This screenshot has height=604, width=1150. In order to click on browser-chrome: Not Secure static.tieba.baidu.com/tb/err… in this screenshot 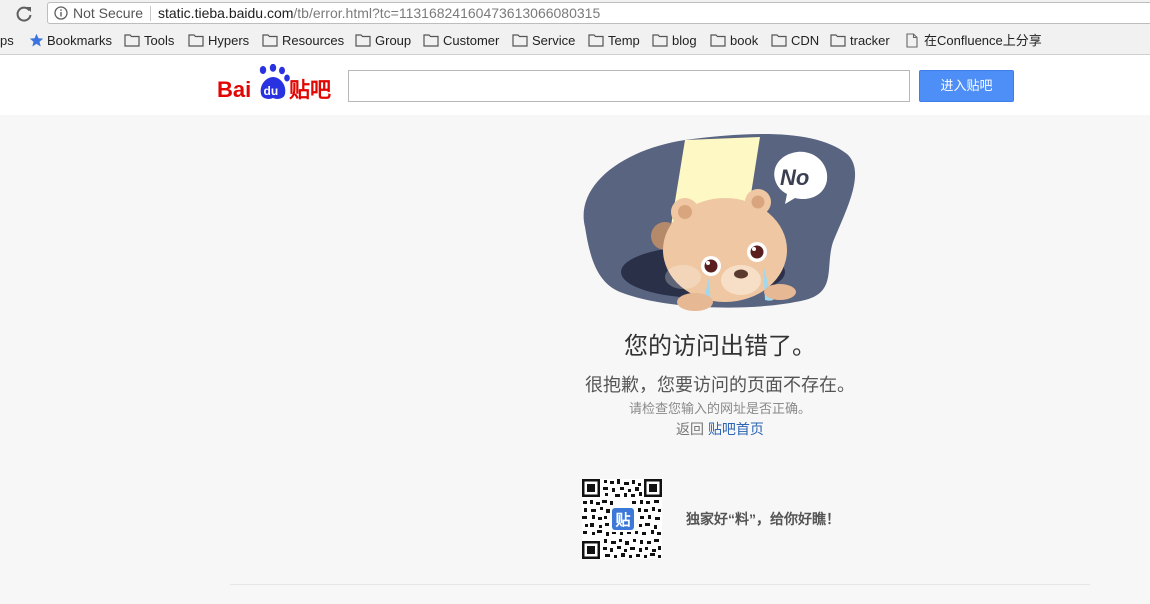, I will do `click(575, 27)`.